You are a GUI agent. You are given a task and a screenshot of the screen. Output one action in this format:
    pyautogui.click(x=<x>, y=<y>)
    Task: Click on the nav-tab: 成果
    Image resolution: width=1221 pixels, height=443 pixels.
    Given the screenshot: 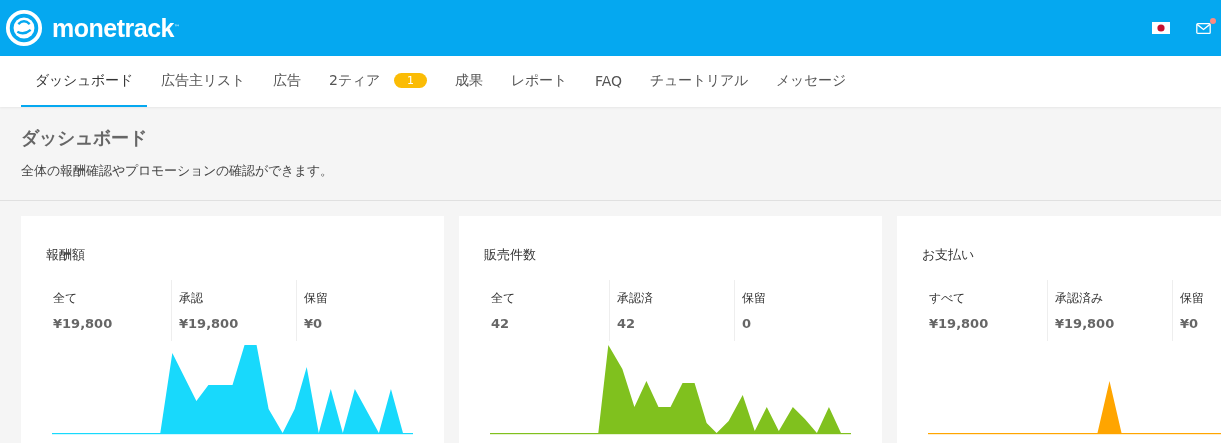 What is the action you would take?
    pyautogui.click(x=468, y=81)
    